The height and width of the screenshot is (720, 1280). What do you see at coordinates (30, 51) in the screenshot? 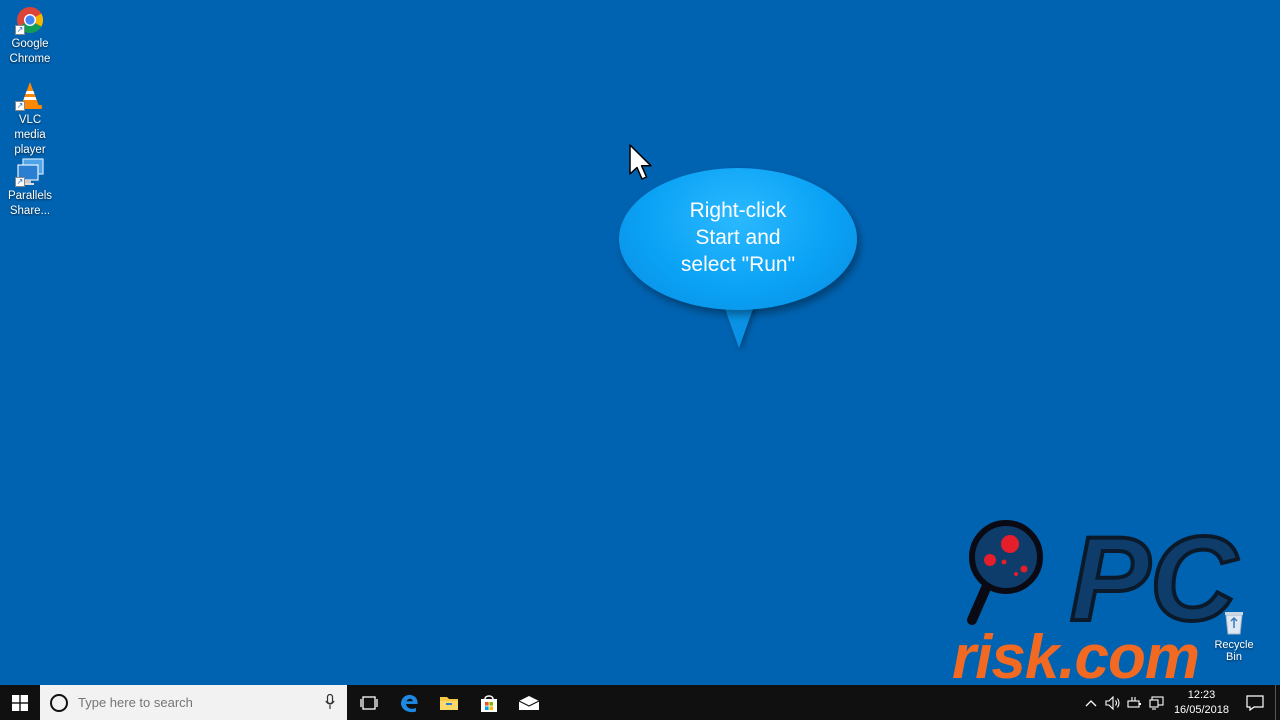
I see `desktop-icon-label: Google Chrome` at bounding box center [30, 51].